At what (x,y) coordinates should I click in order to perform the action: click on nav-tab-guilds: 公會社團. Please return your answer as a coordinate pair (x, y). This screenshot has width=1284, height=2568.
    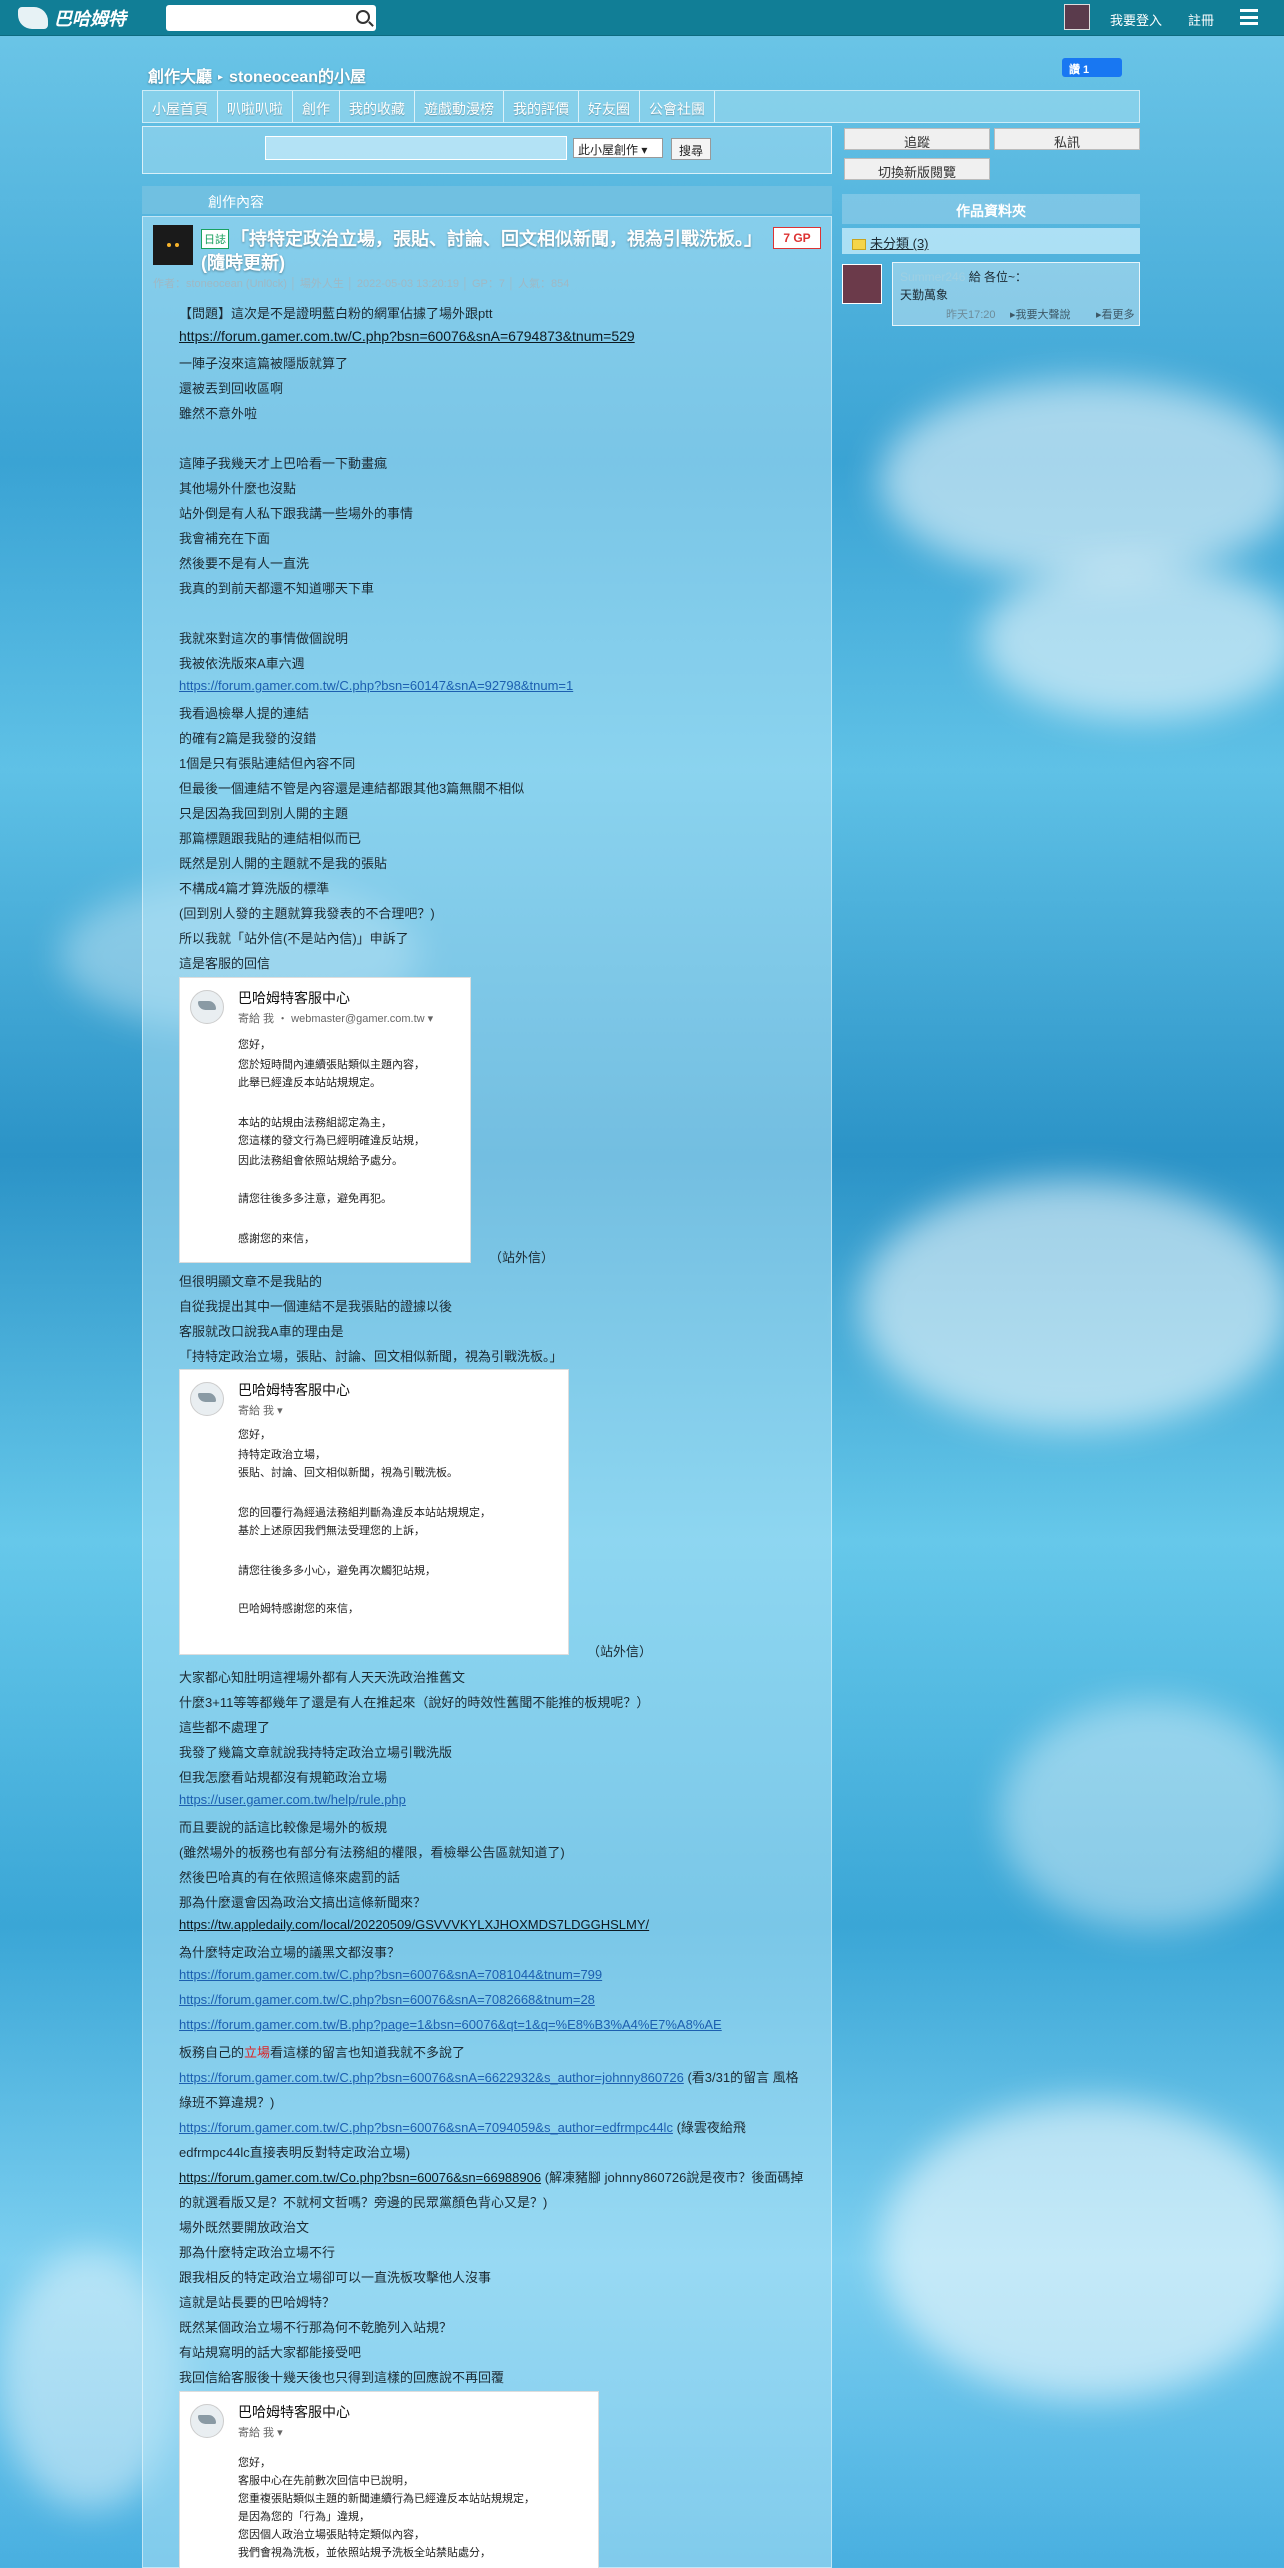
    Looking at the image, I should click on (677, 106).